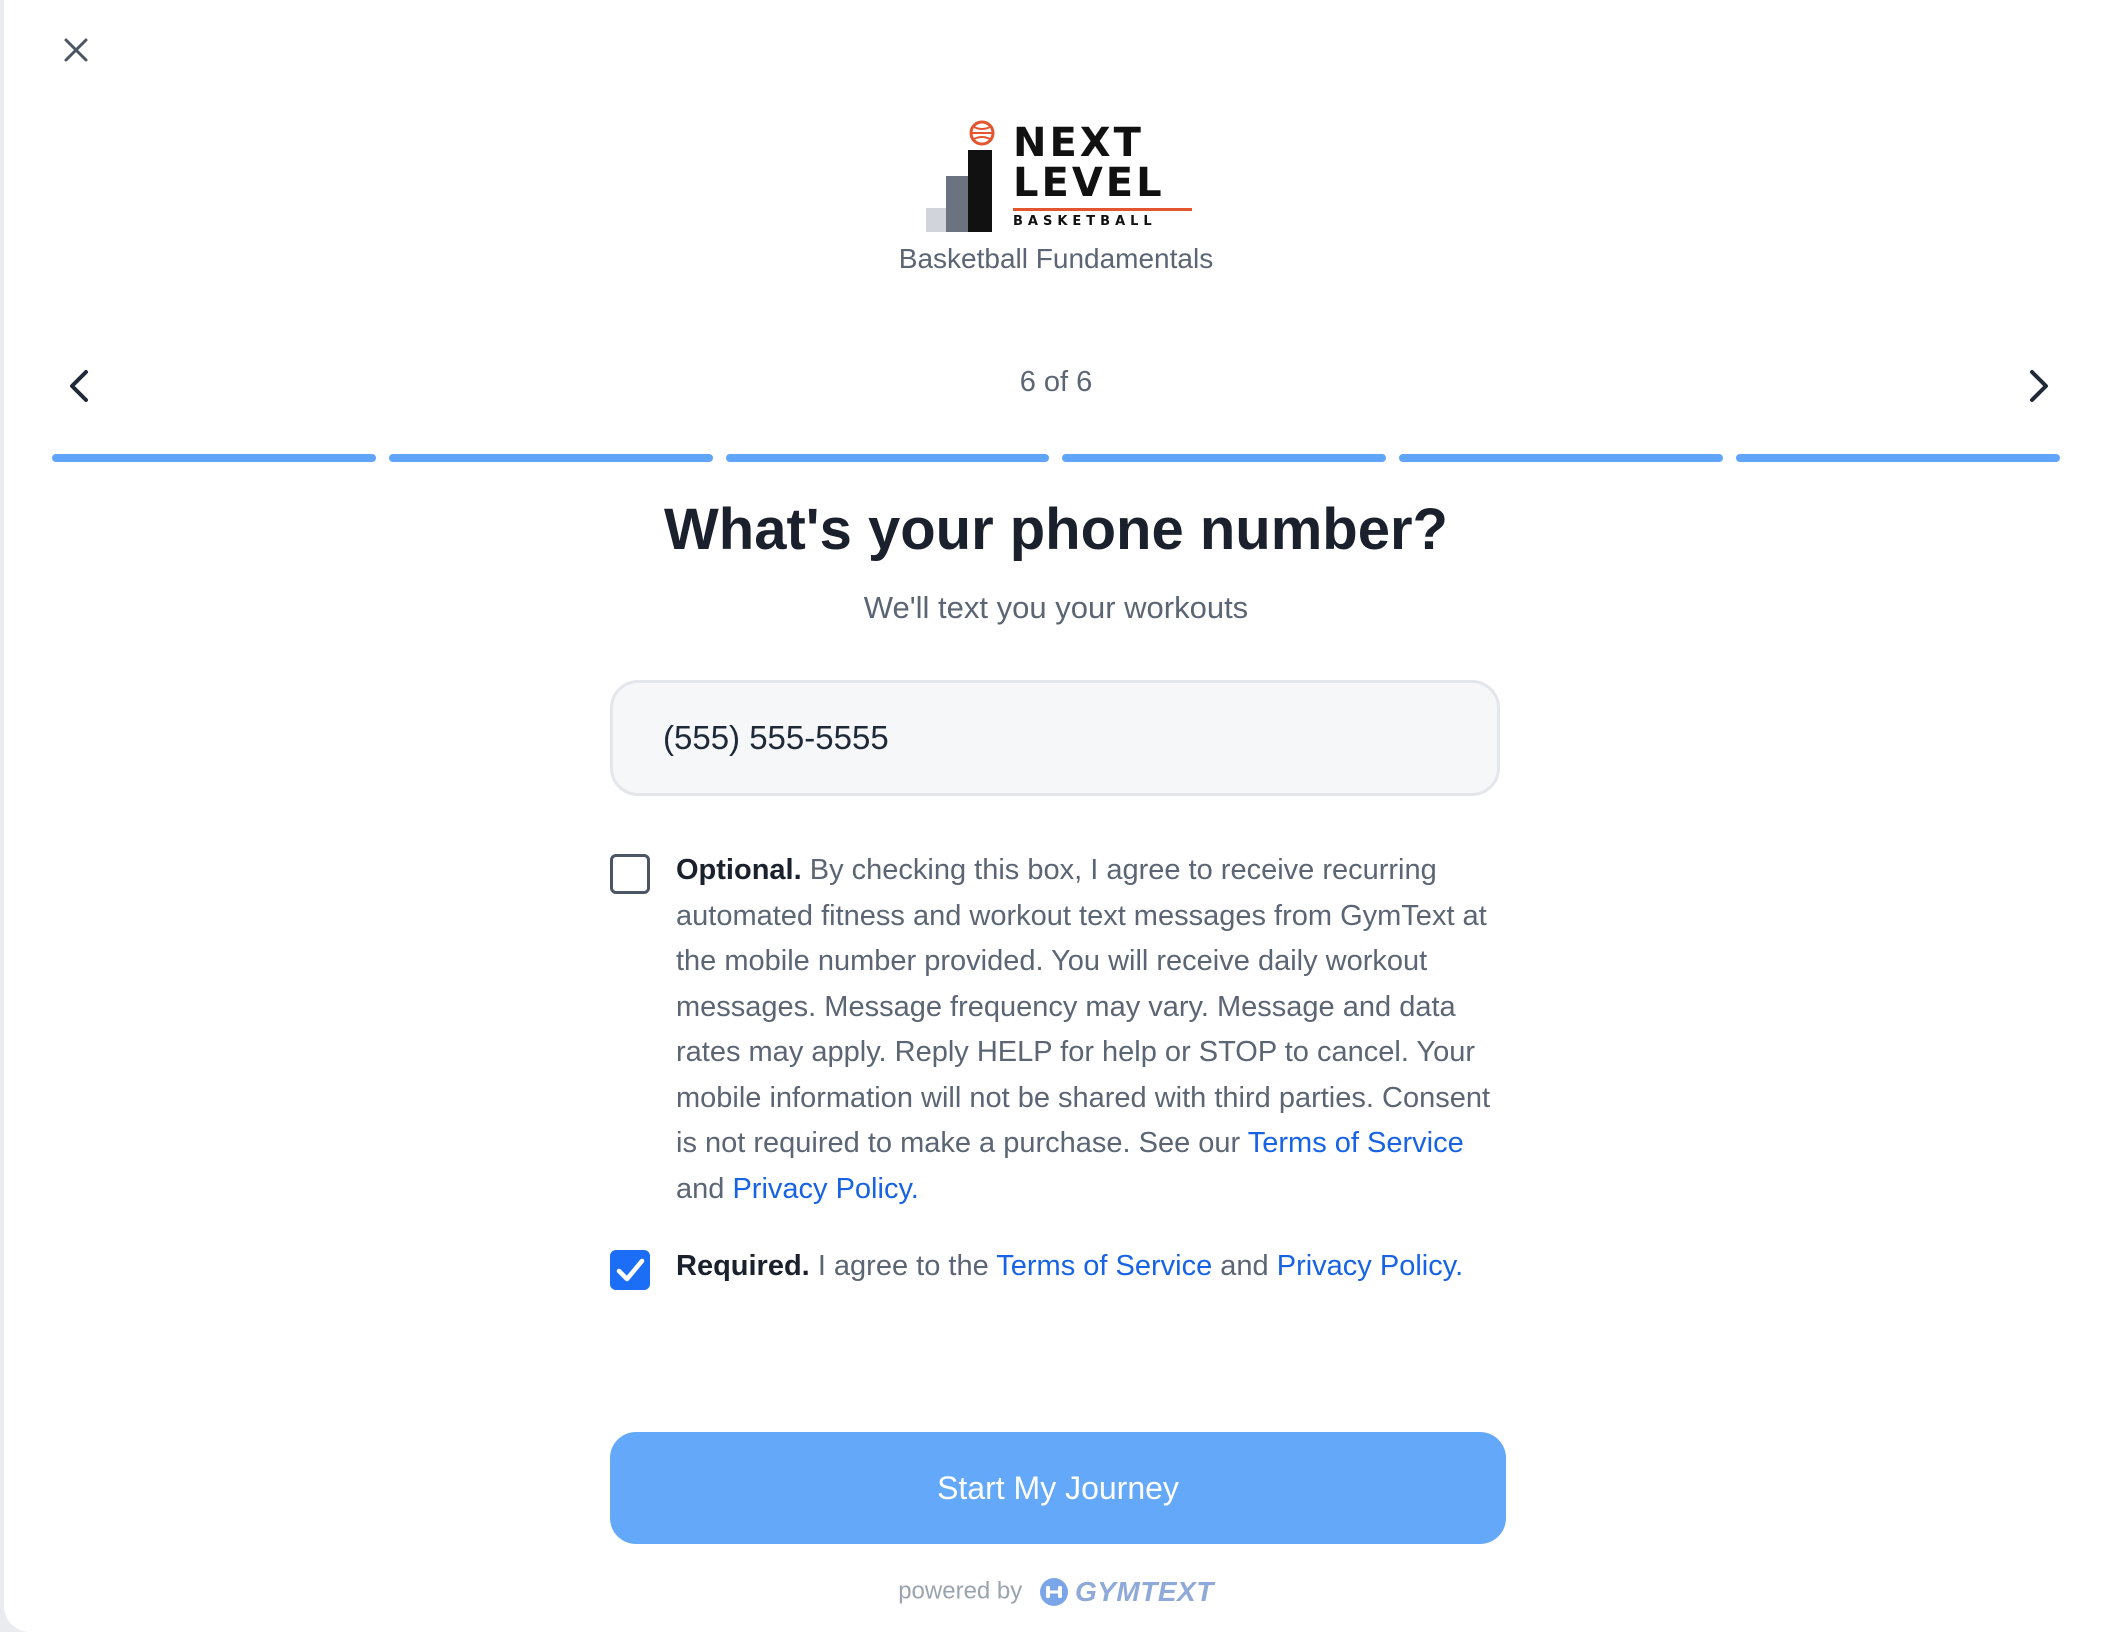  I want to click on next-level-basketball-logo: NEXT LEVEL BASKETBALL, so click(1058, 174).